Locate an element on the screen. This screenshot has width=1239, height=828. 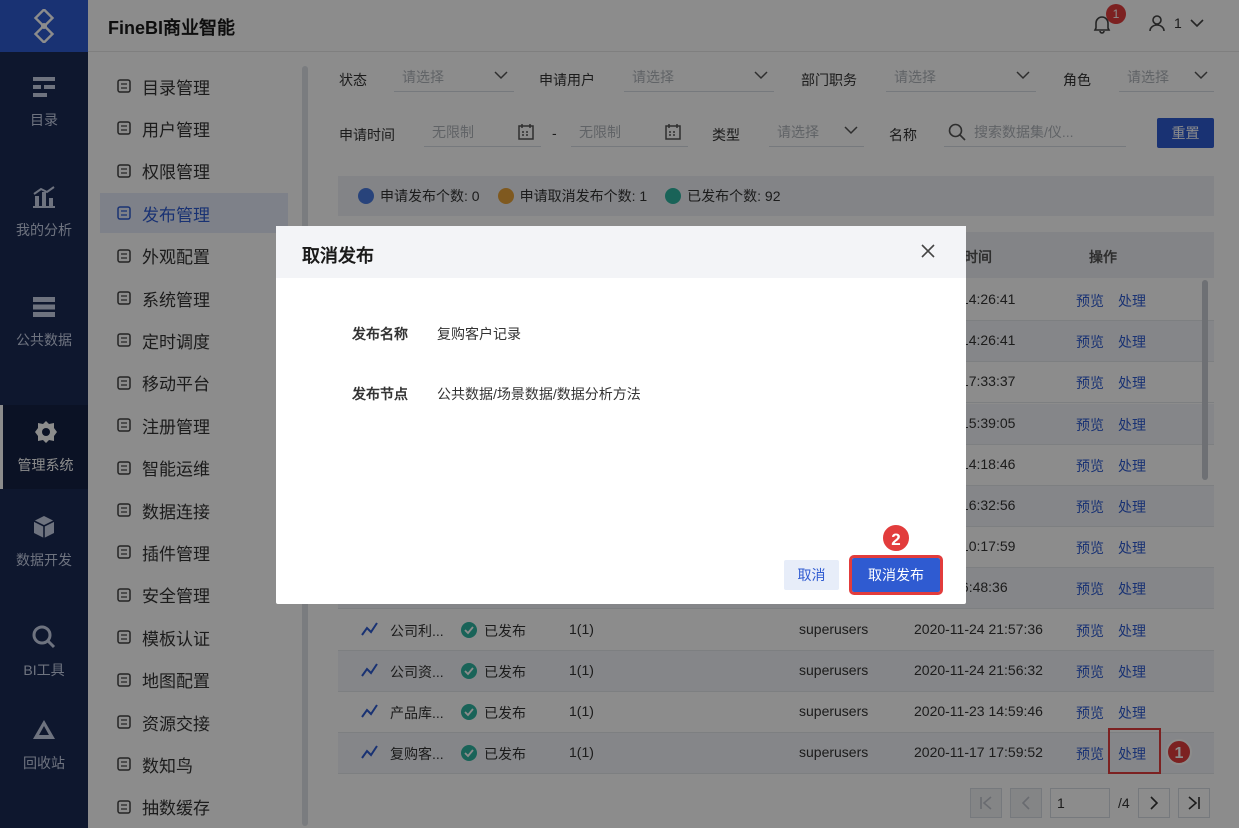
close-icon is located at coordinates (928, 251).